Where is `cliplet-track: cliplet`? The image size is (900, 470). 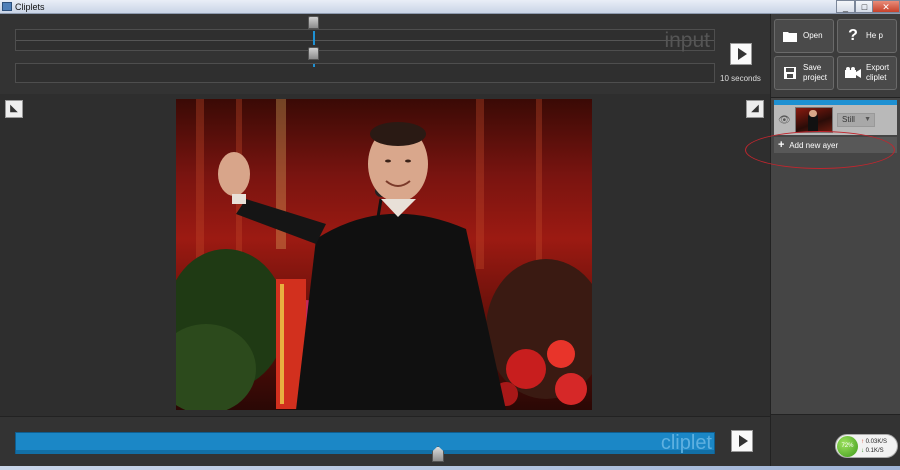 cliplet-track: cliplet is located at coordinates (365, 443).